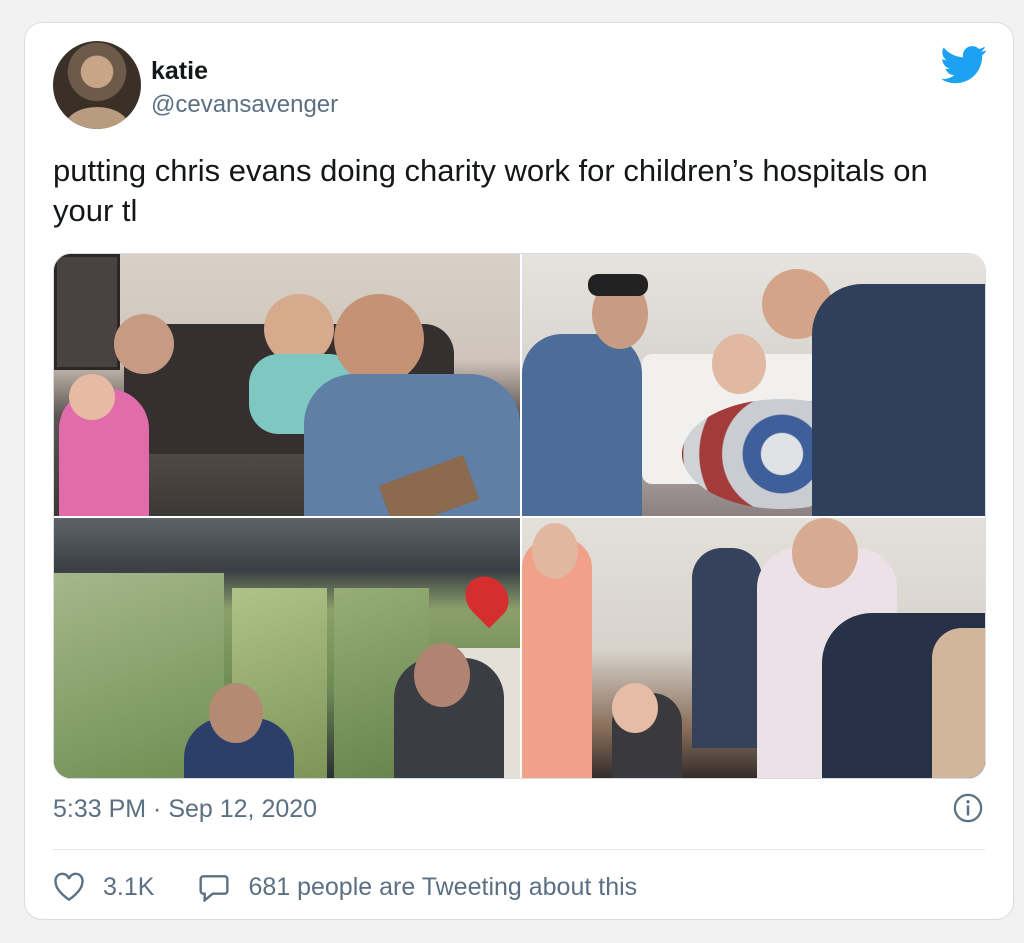  I want to click on divider, so click(519, 849).